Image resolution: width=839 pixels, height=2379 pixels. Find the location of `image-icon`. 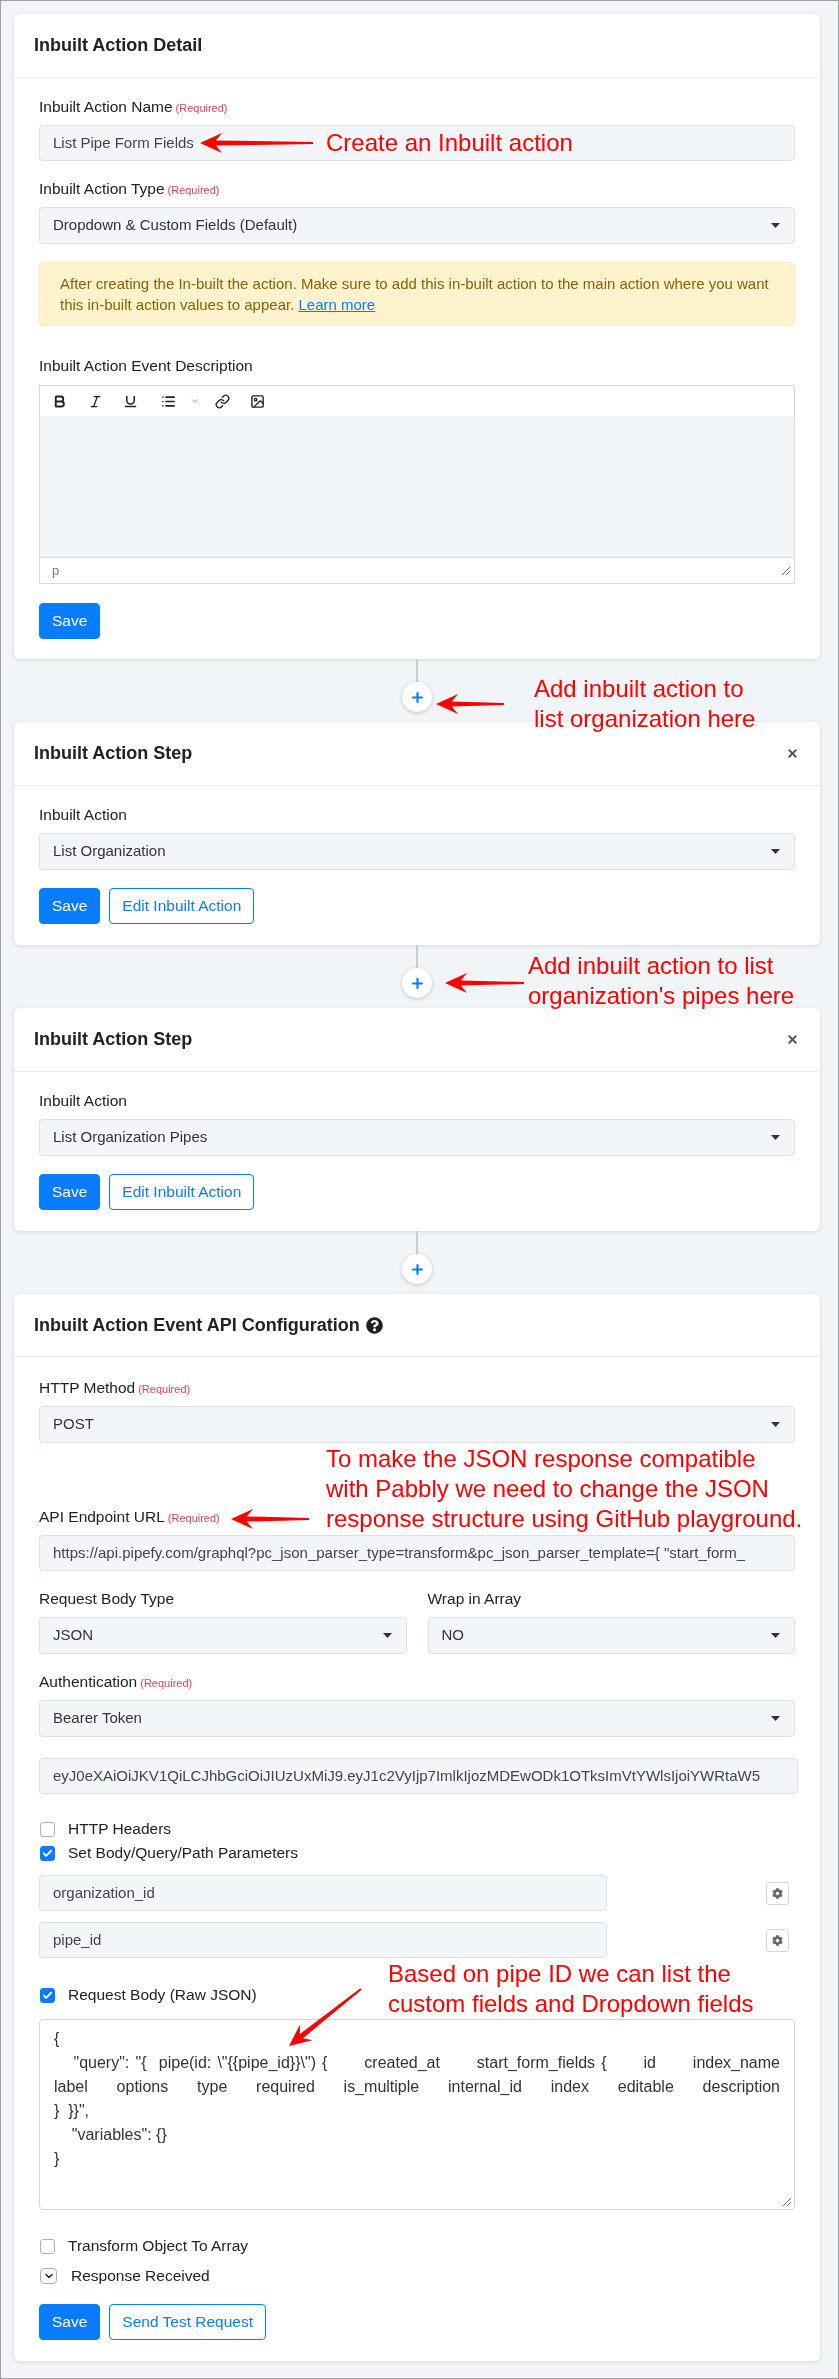

image-icon is located at coordinates (257, 401).